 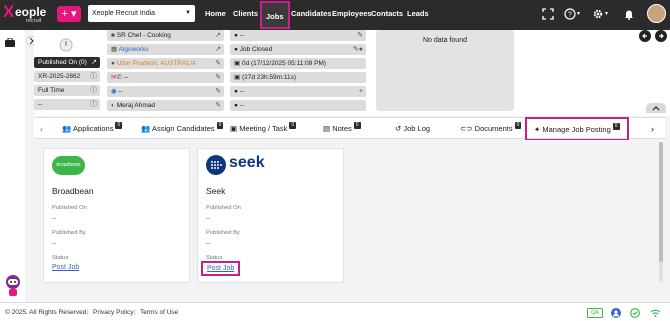 I want to click on privacy-policy-link: Privacy Policy, so click(x=113, y=312).